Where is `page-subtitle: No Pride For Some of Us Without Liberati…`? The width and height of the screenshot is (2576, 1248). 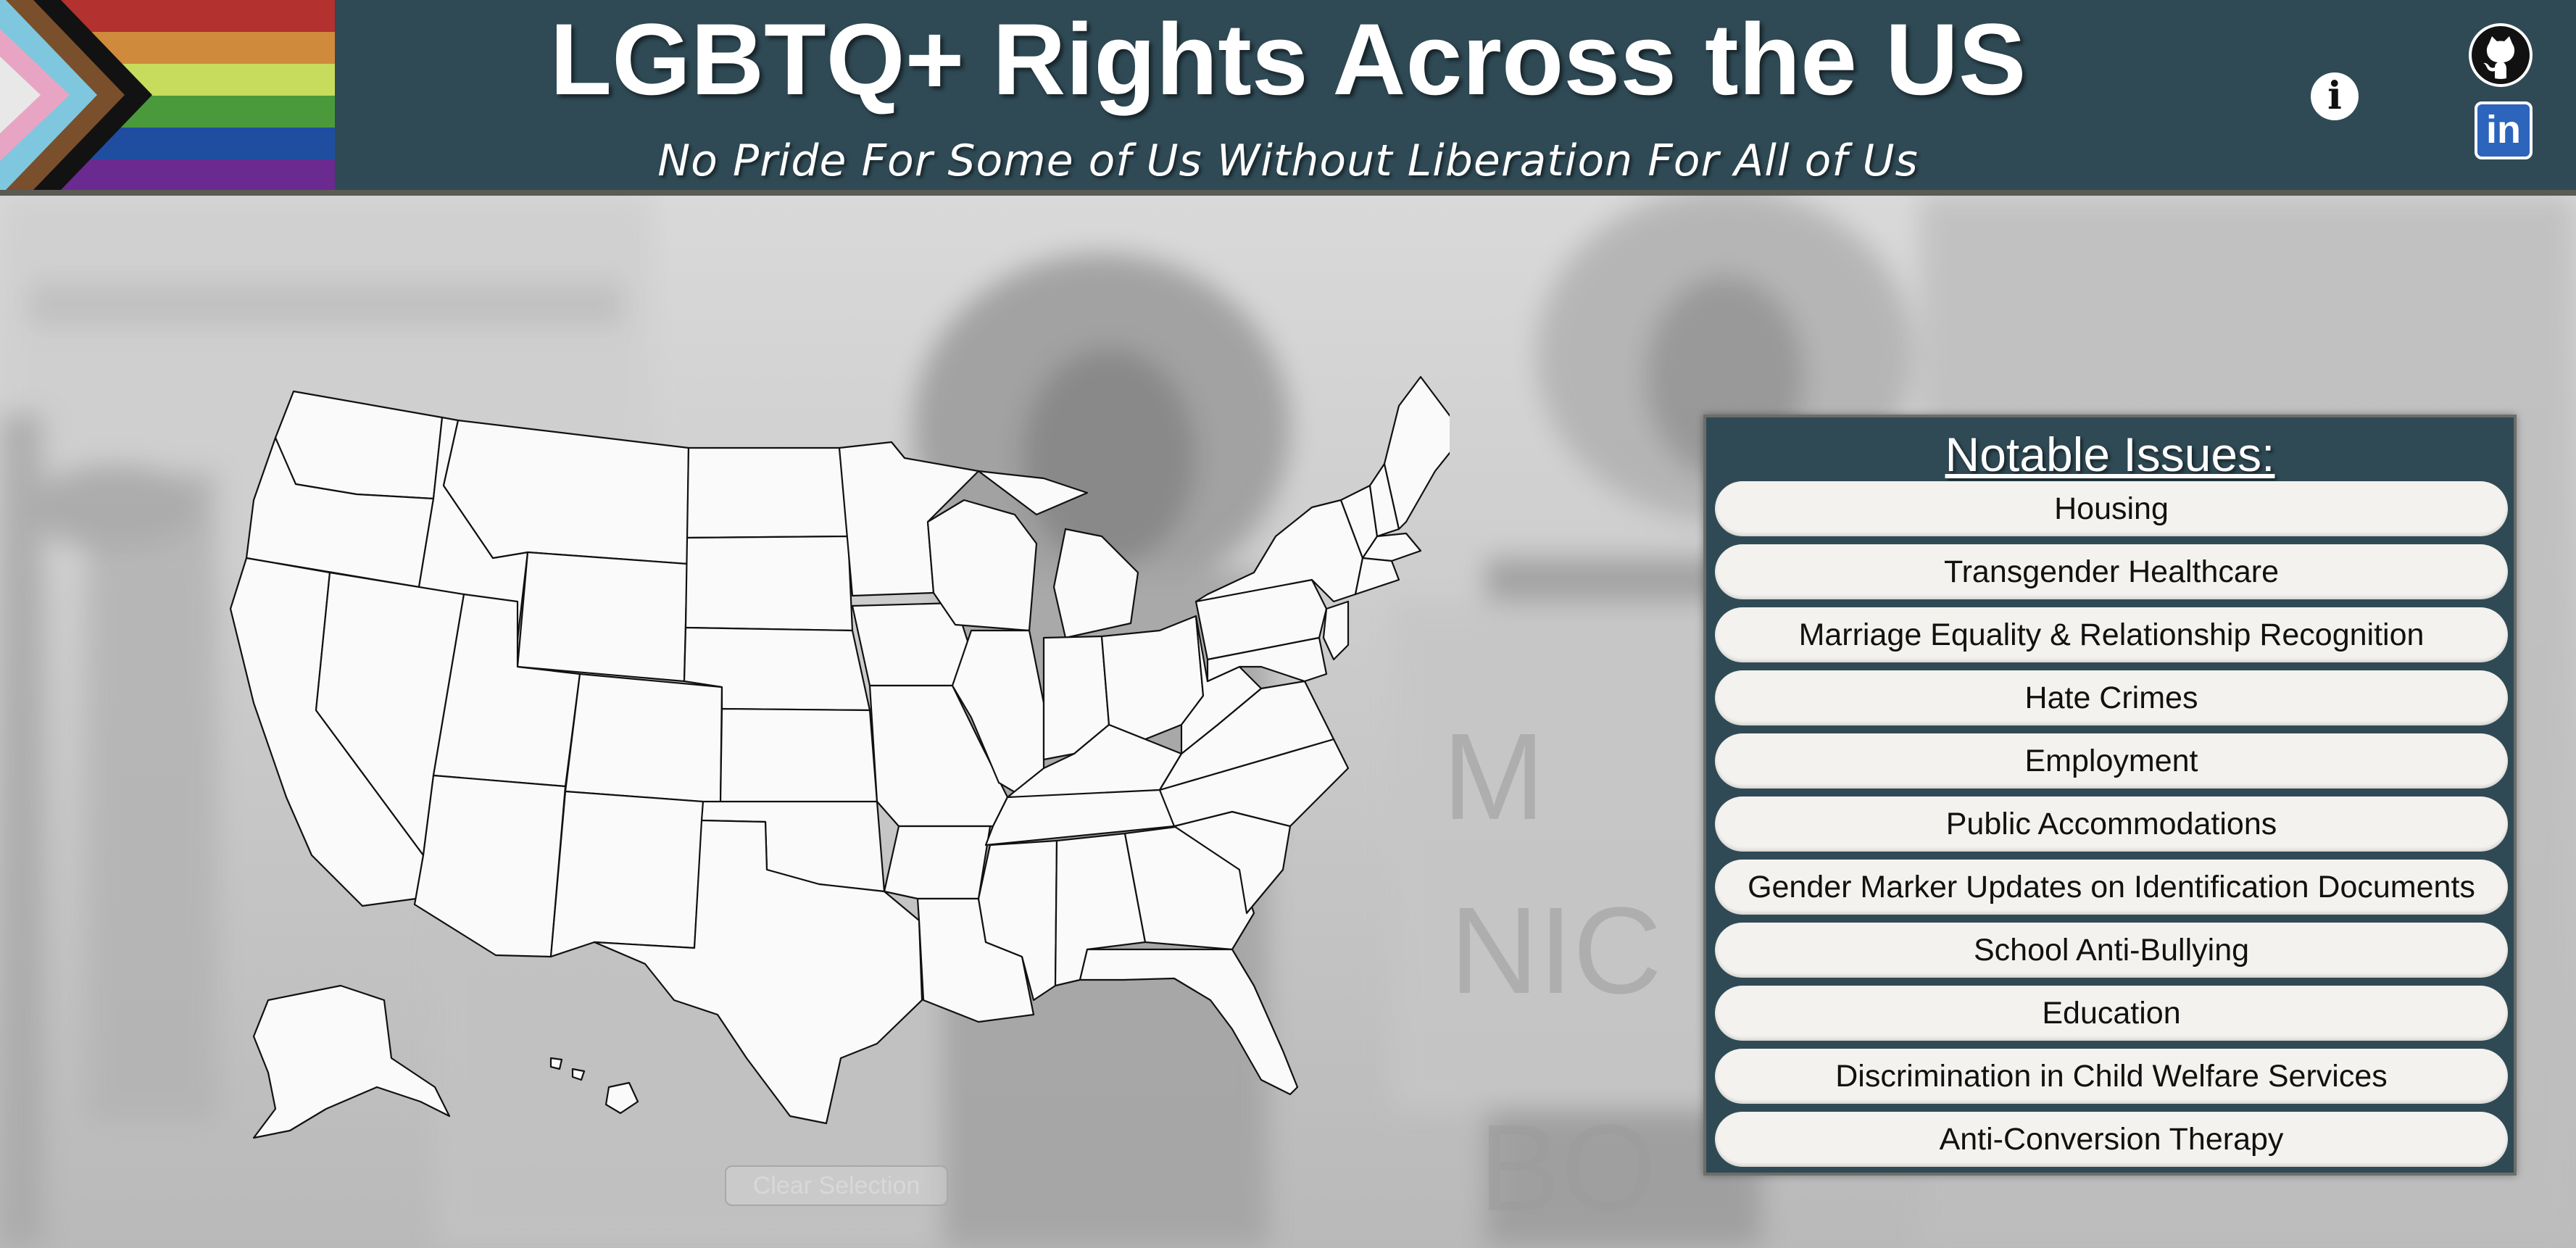
page-subtitle: No Pride For Some of Us Without Liberati… is located at coordinates (1288, 161).